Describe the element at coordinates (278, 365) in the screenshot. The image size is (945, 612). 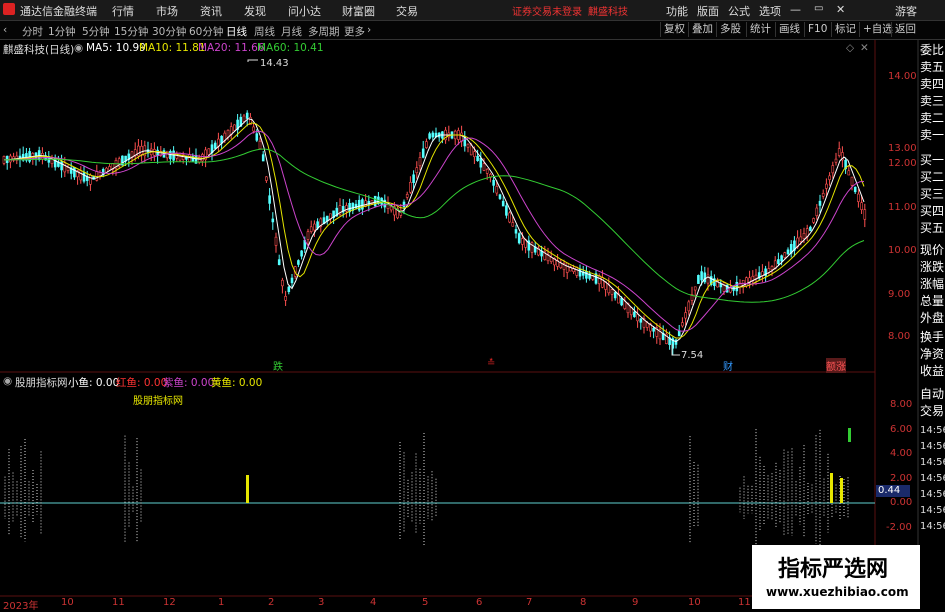
I see `event-marker: 跌` at that location.